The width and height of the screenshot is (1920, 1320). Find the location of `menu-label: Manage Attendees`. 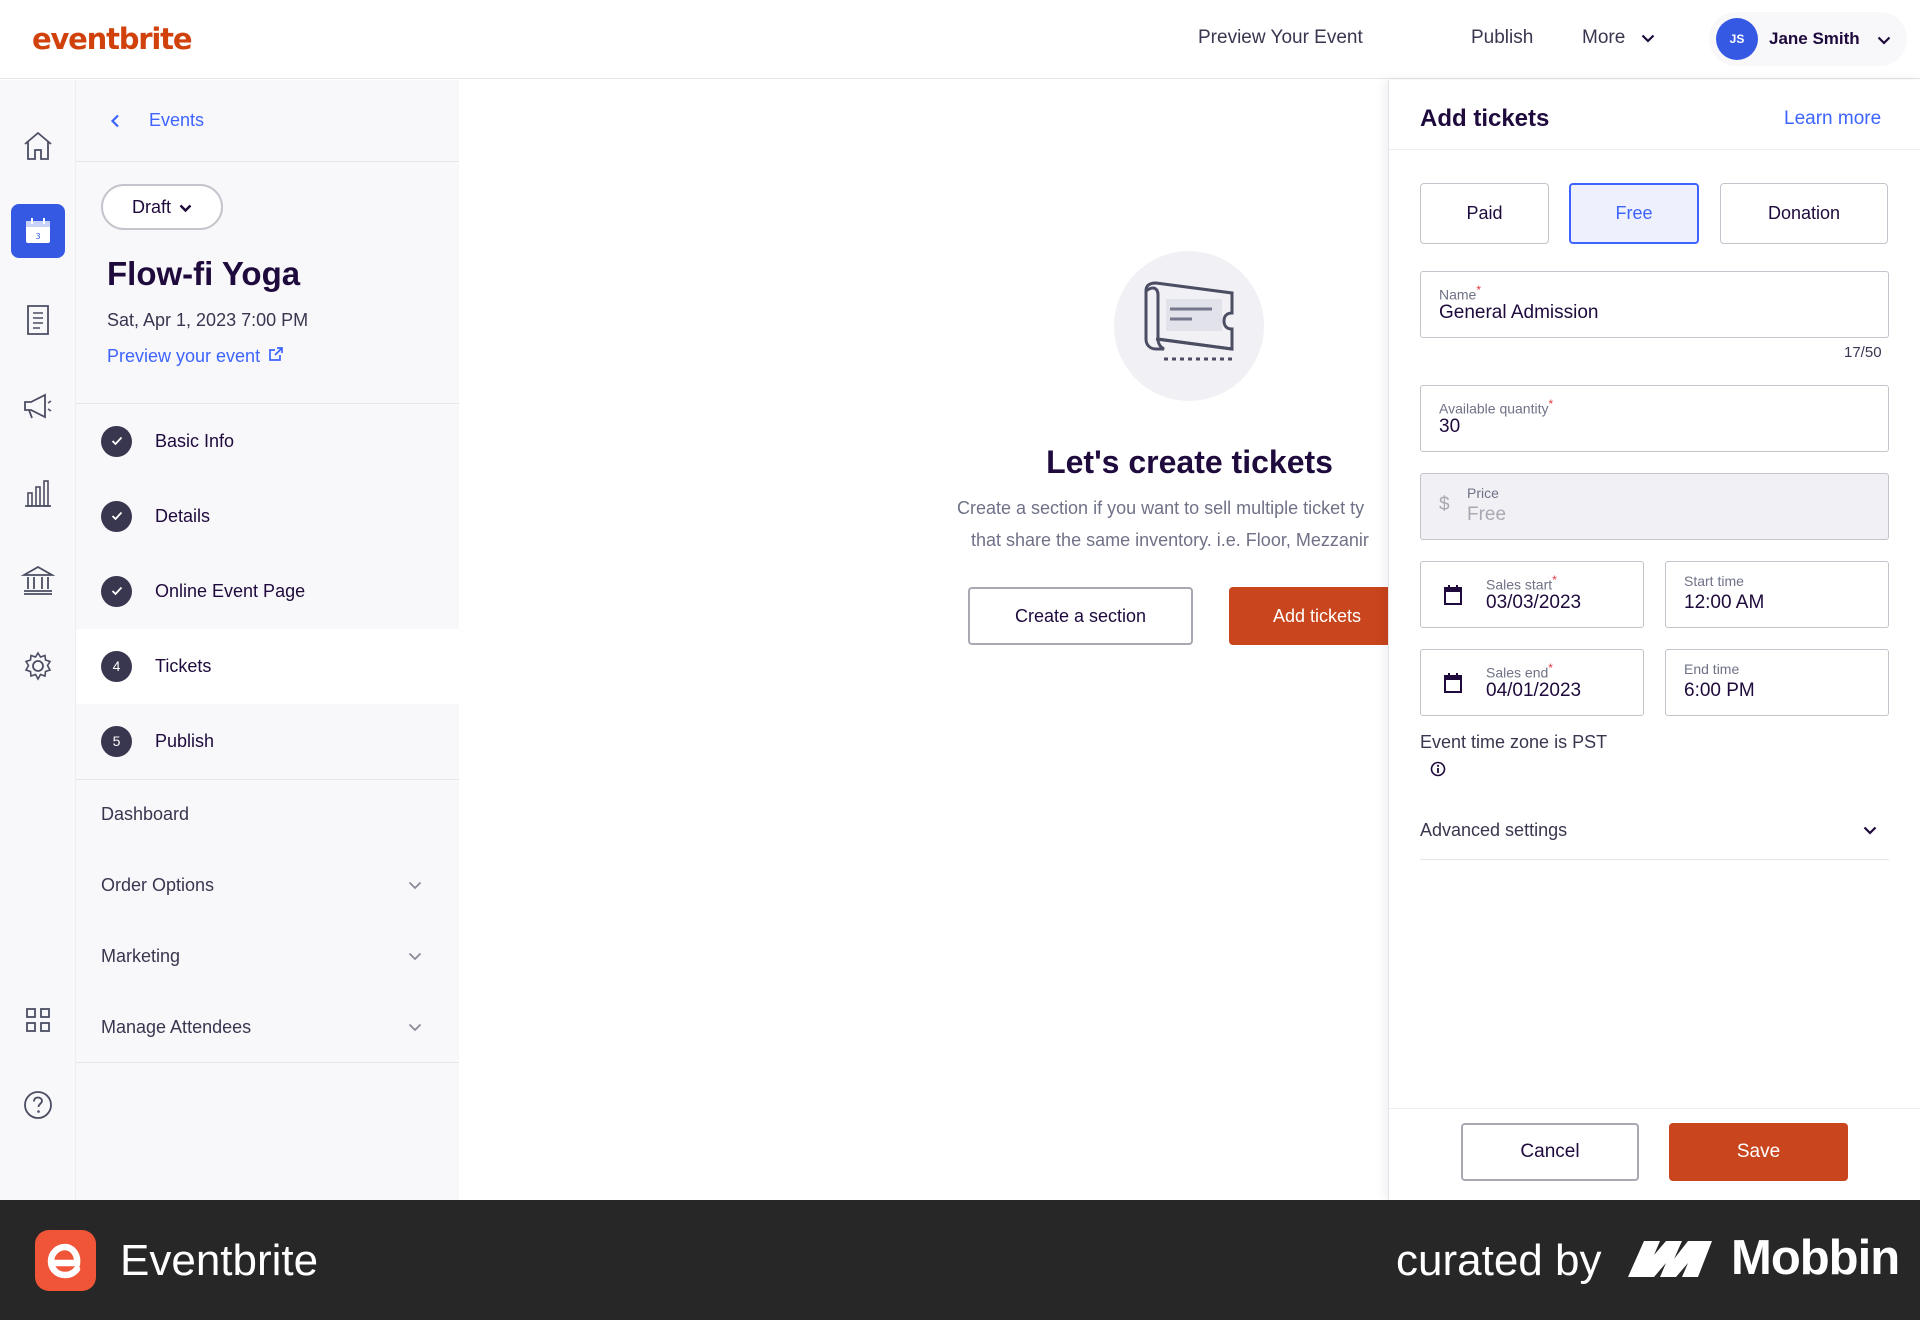

menu-label: Manage Attendees is located at coordinates (176, 1027).